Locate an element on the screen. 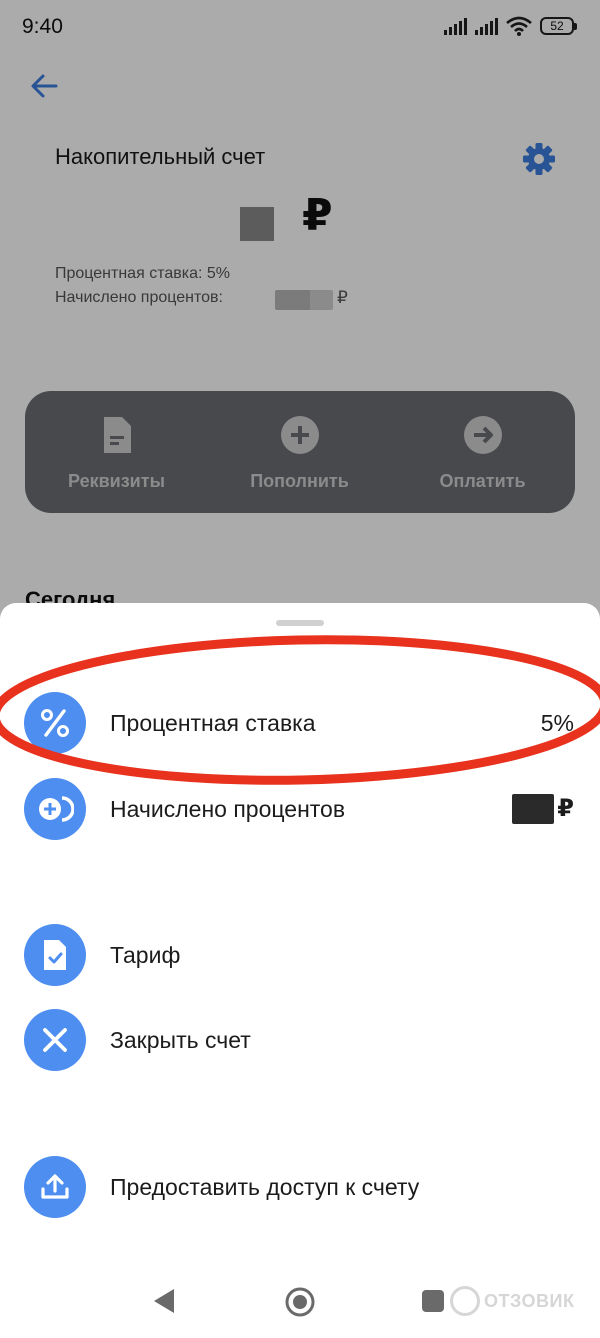 The width and height of the screenshot is (600, 1338). sheet-item-accrued-interest: Начислено процентов is located at coordinates (300, 809).